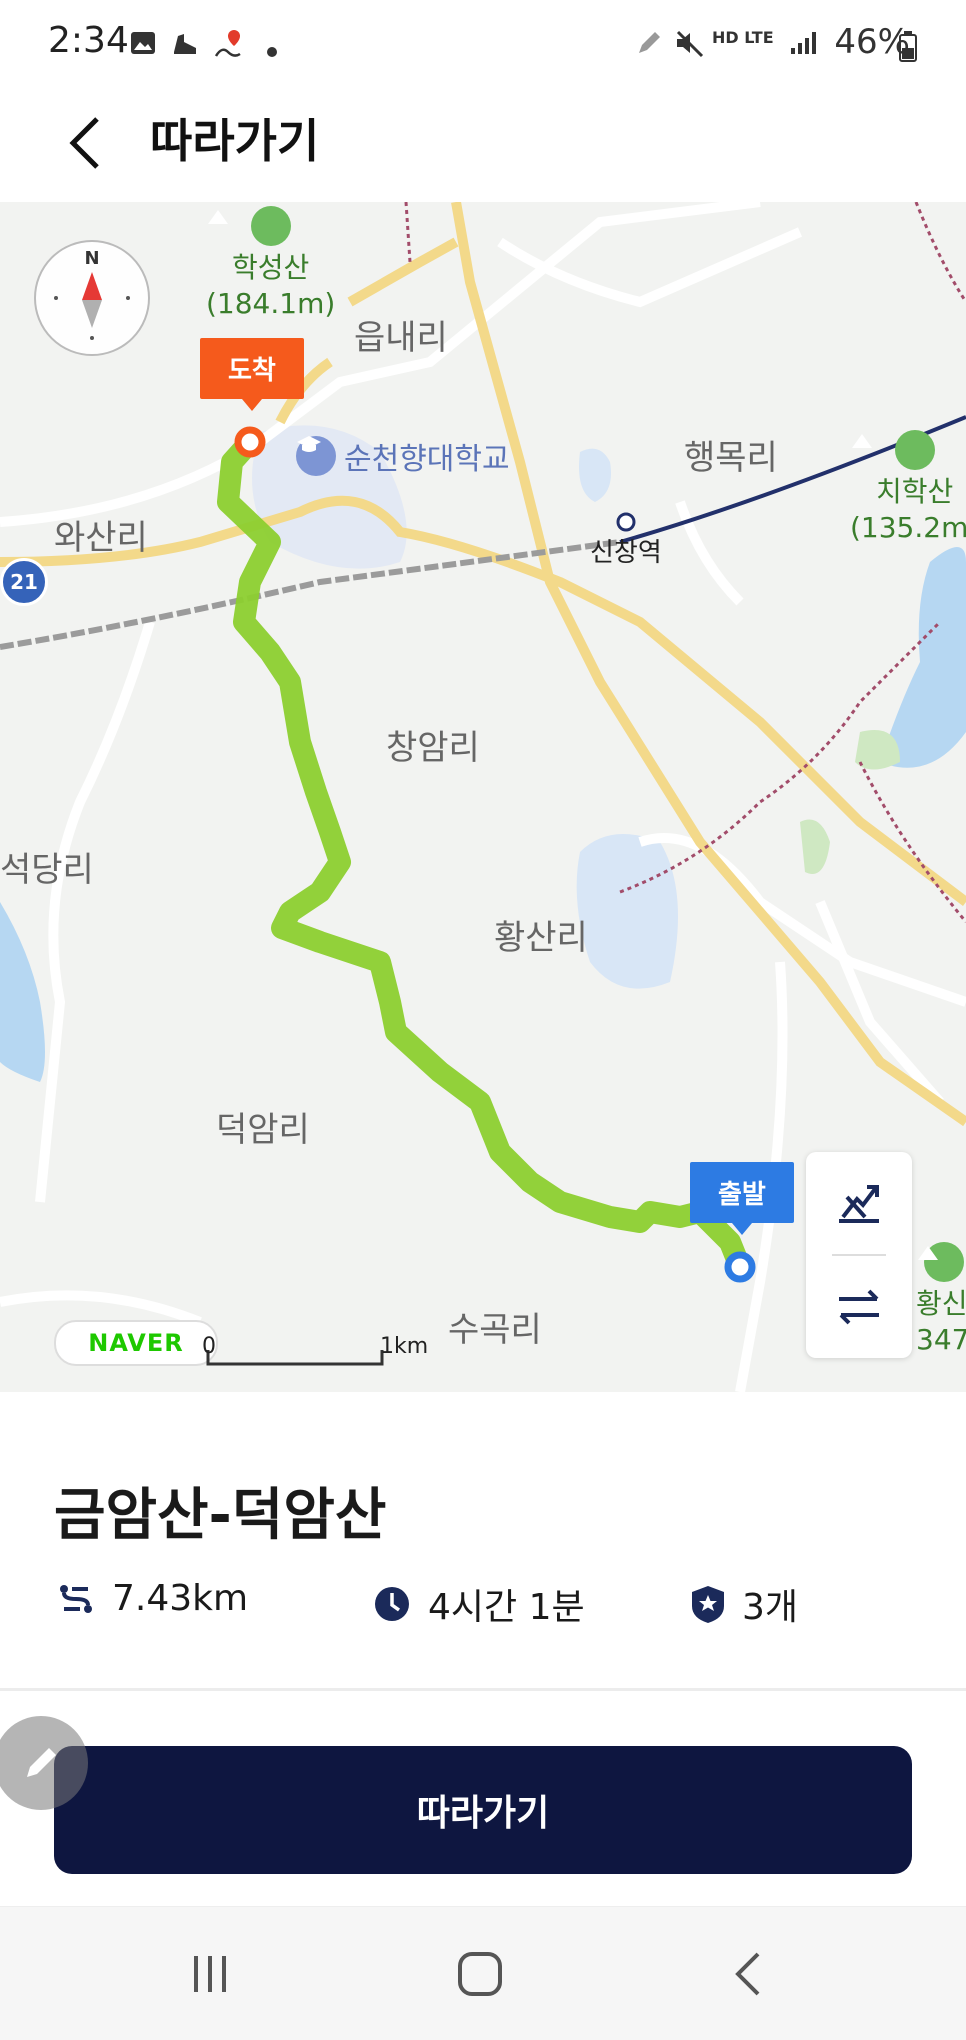  What do you see at coordinates (392, 1604) in the screenshot?
I see `clock-icon` at bounding box center [392, 1604].